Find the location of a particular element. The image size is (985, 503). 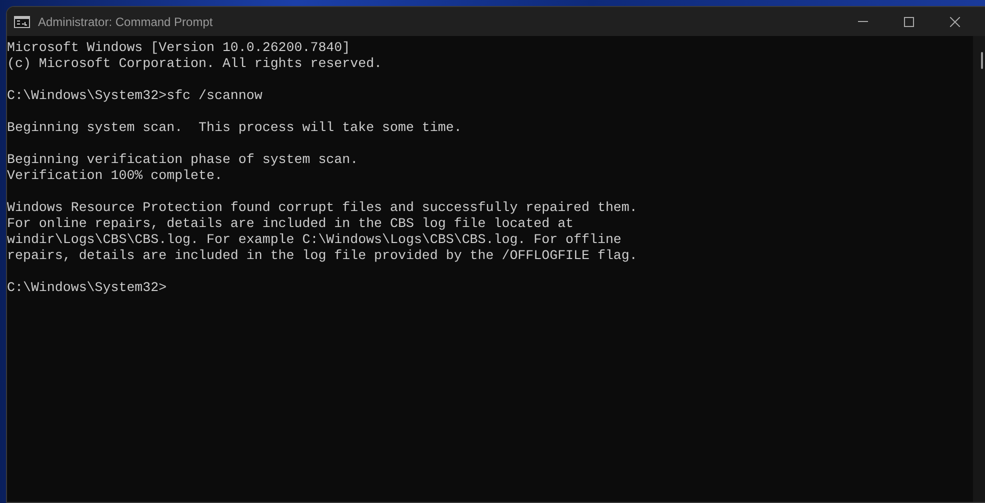

minimize-icon is located at coordinates (863, 21).